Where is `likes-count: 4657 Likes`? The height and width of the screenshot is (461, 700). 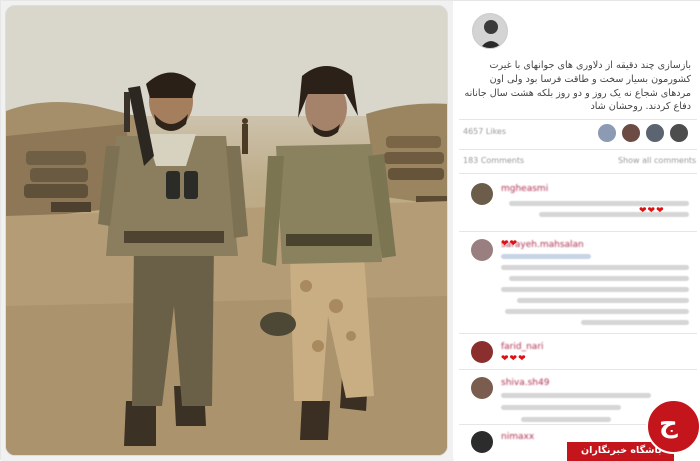
likes-count: 4657 Likes is located at coordinates (484, 131).